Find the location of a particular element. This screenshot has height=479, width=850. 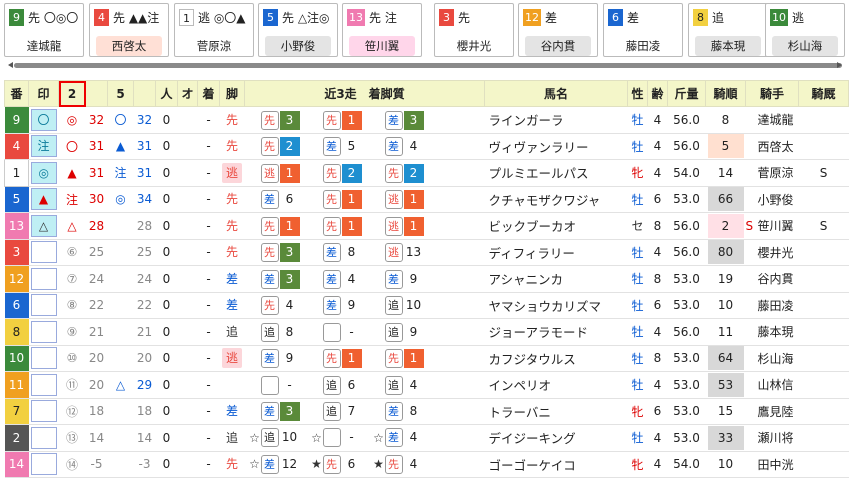

horse-name: トラーバニ is located at coordinates (556, 411).